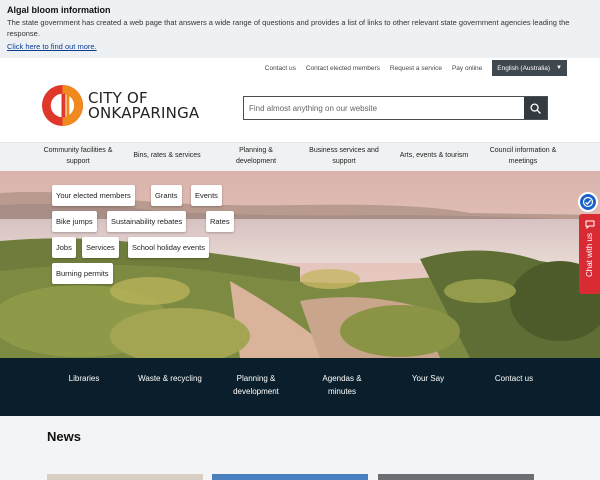 Image resolution: width=600 pixels, height=480 pixels. Describe the element at coordinates (166, 195) in the screenshot. I see `quick-tag-grants: Grants` at that location.